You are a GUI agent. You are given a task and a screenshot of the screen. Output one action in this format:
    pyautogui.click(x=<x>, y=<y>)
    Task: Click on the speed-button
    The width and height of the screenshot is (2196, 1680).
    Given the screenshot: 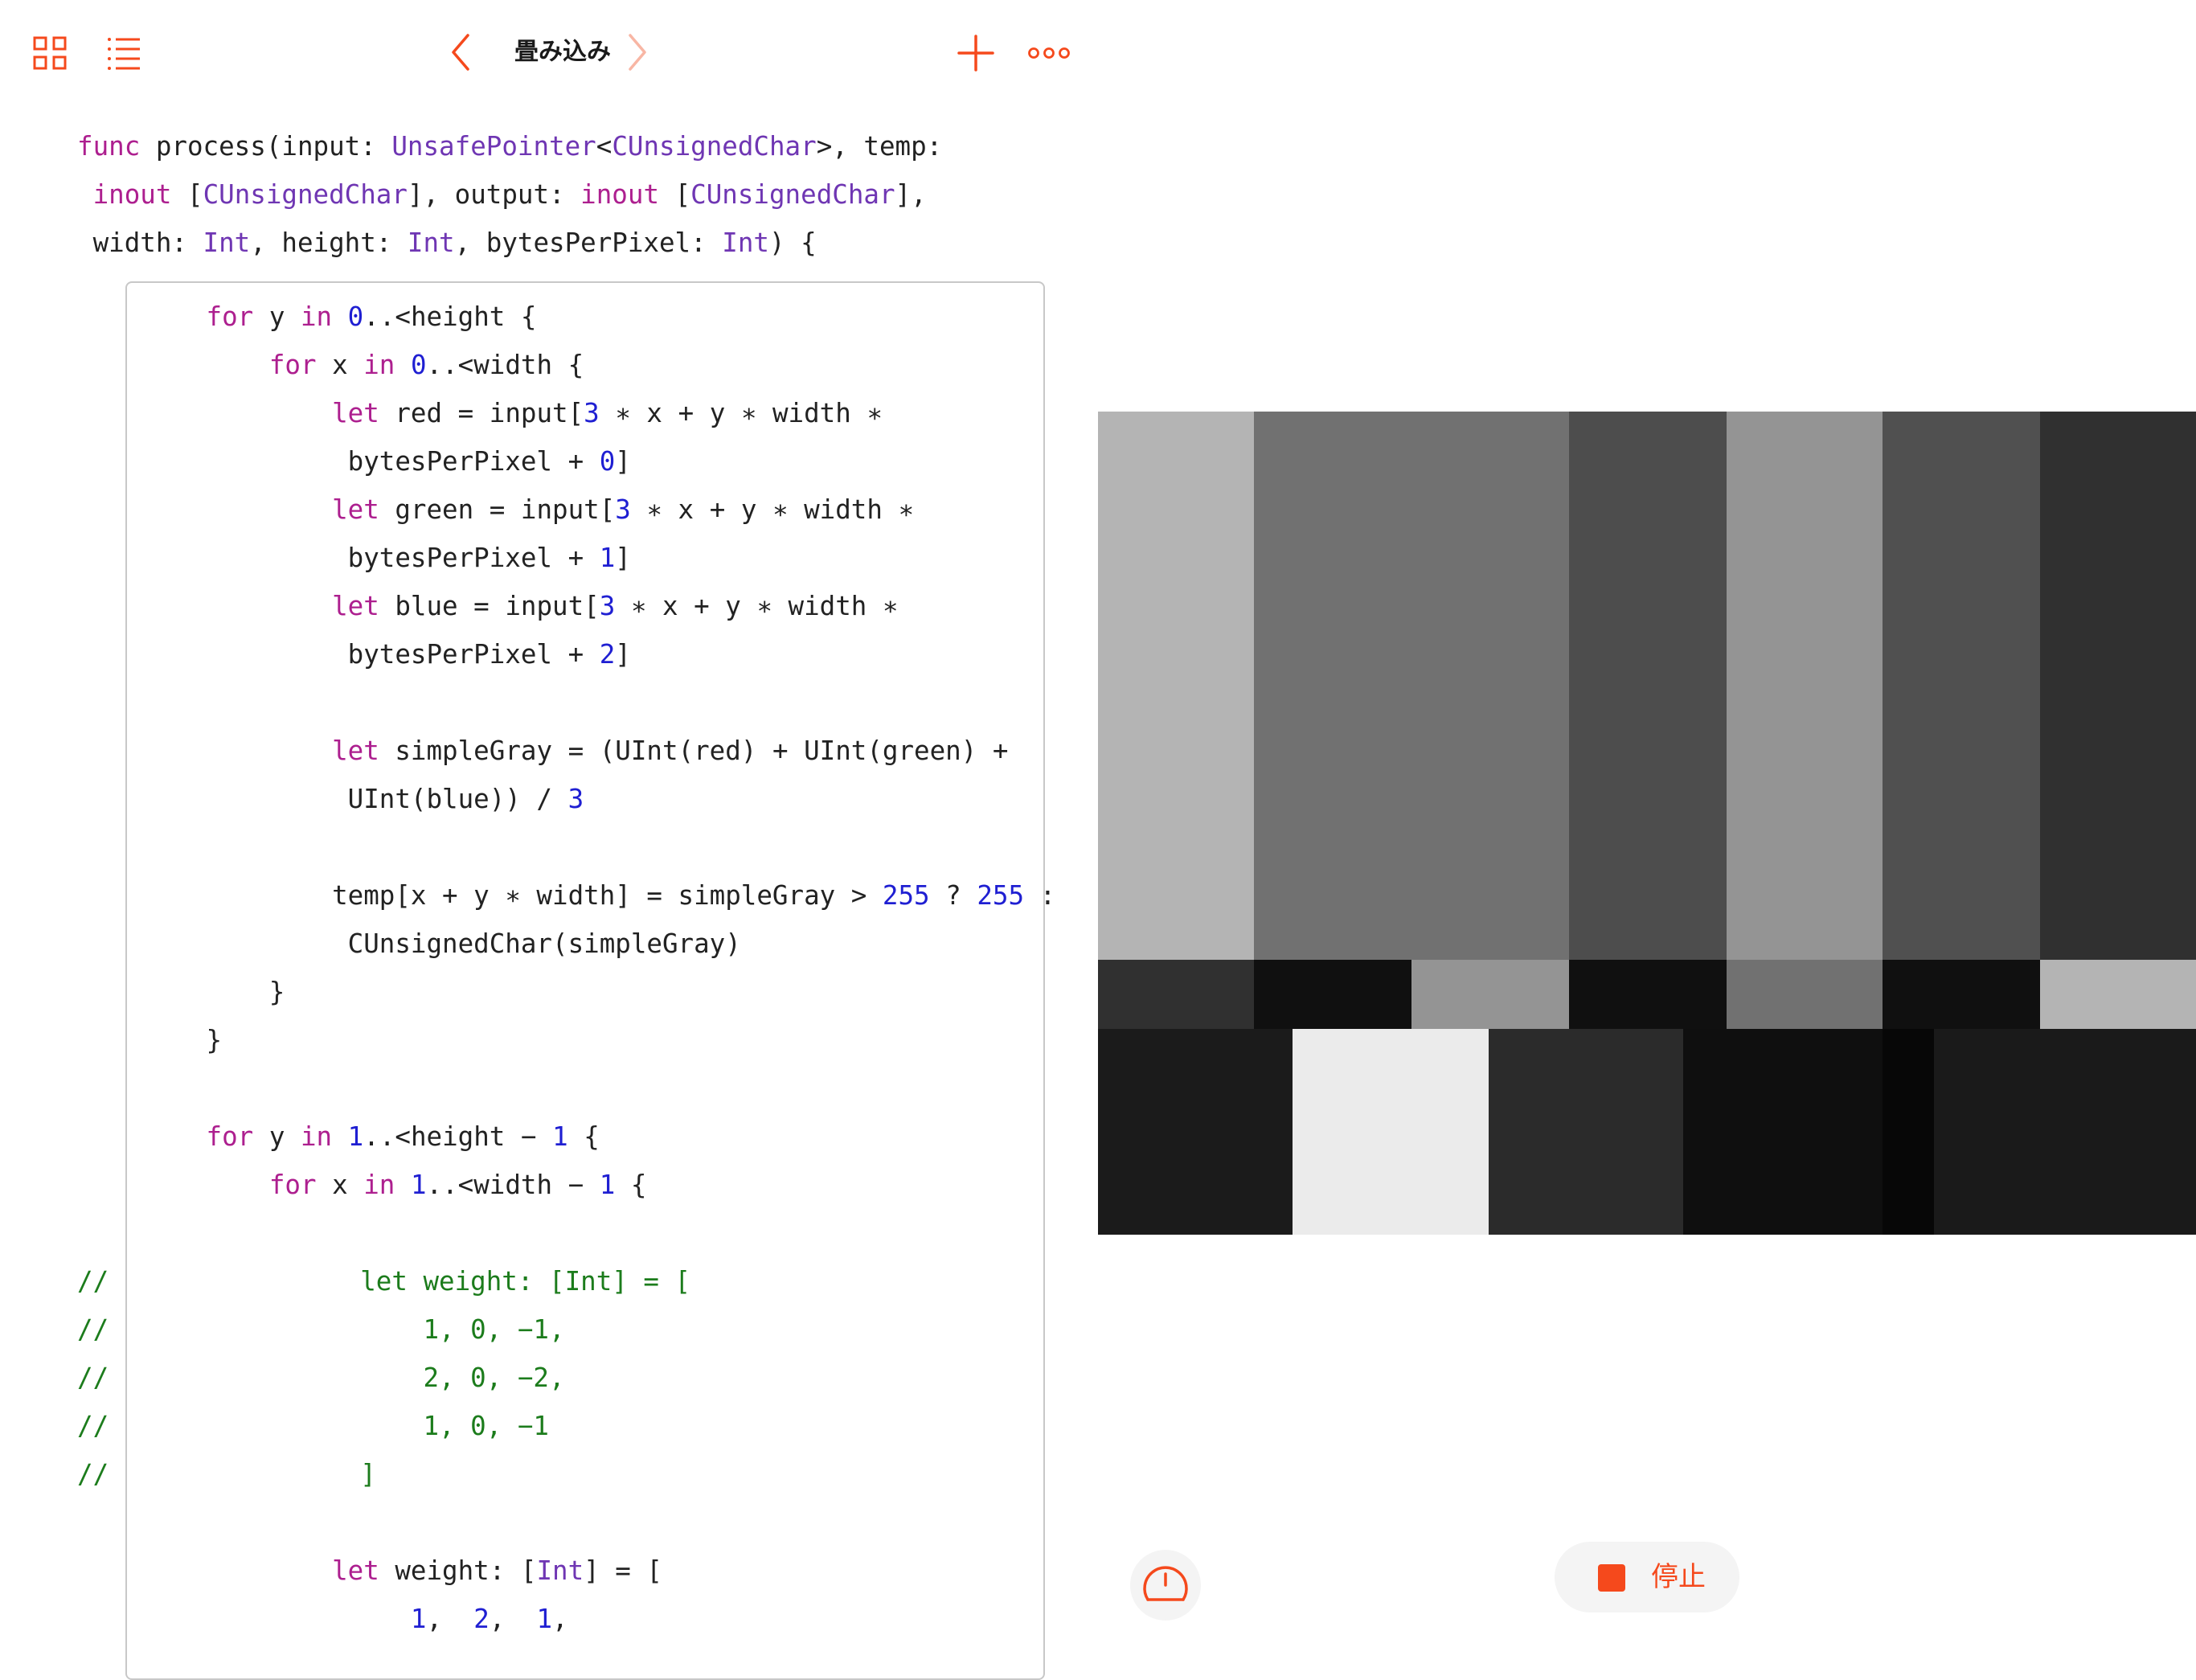 What is the action you would take?
    pyautogui.click(x=1165, y=1585)
    